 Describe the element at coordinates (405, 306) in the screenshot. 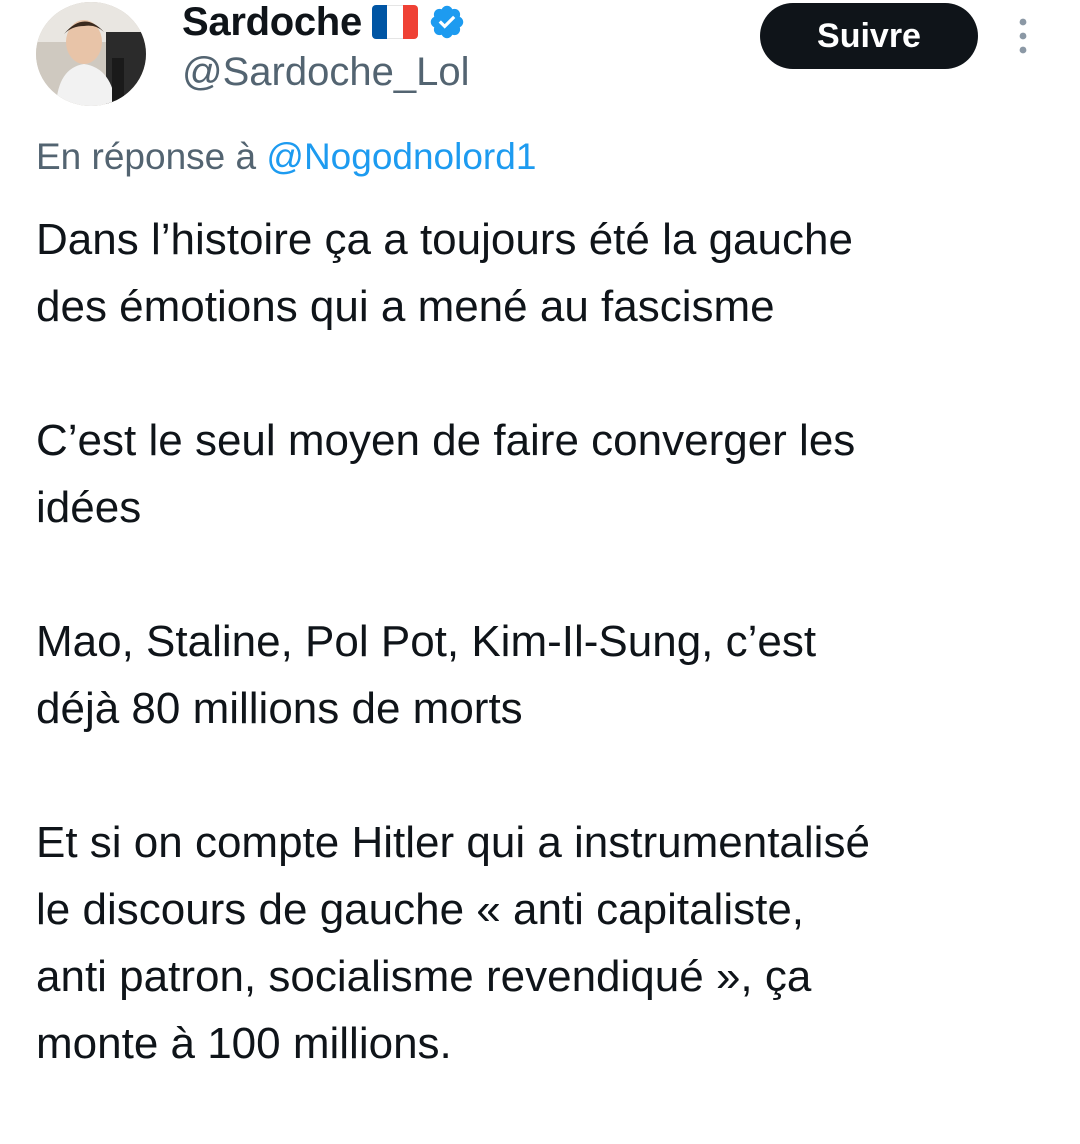

I see `tweet-line: des émotions qui a mené au fascisme` at that location.